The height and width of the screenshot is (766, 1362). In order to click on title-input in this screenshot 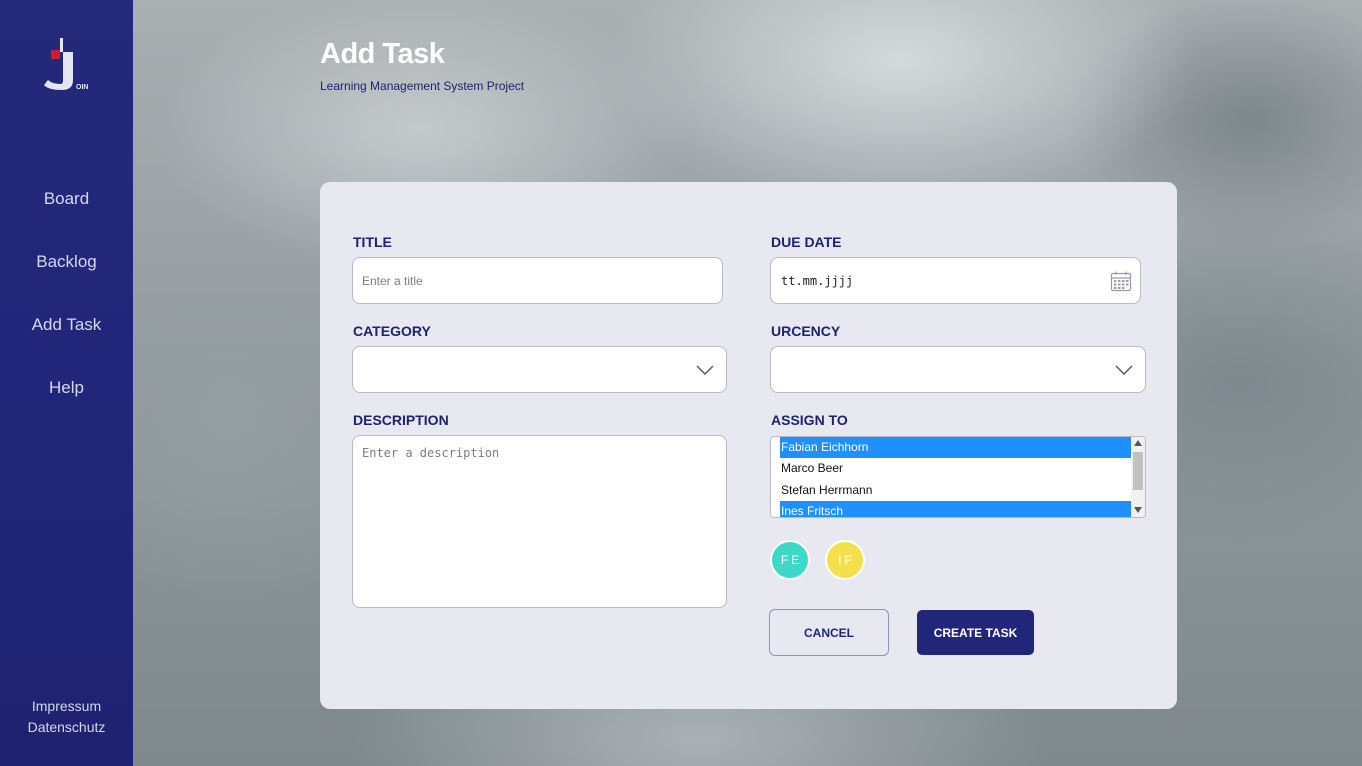, I will do `click(537, 280)`.